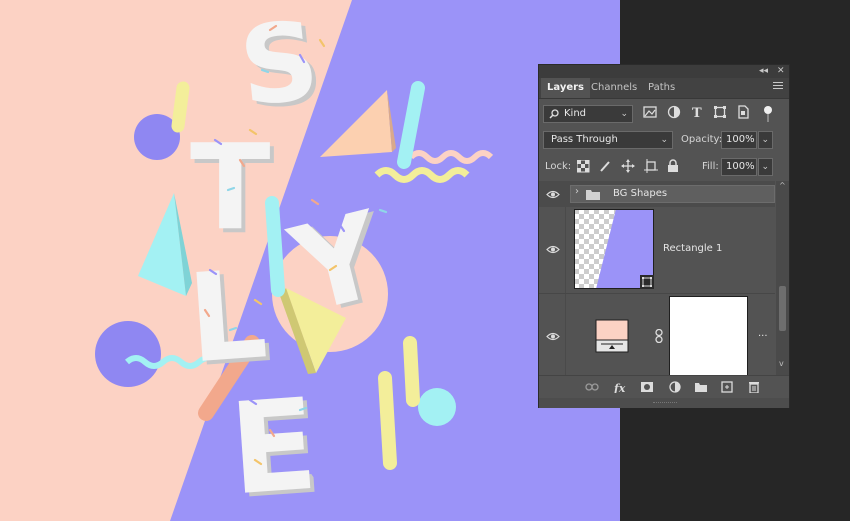 The height and width of the screenshot is (521, 850). Describe the element at coordinates (768, 114) in the screenshot. I see `filter-toggle-icon` at that location.